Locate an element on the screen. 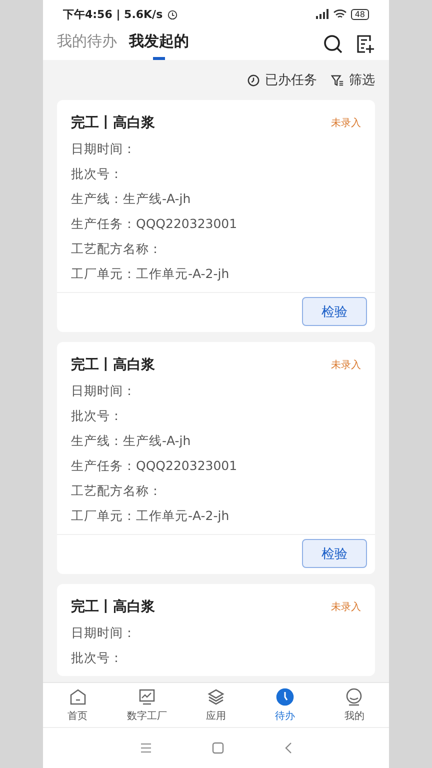 This screenshot has height=768, width=432. chart-monitor-icon is located at coordinates (146, 697).